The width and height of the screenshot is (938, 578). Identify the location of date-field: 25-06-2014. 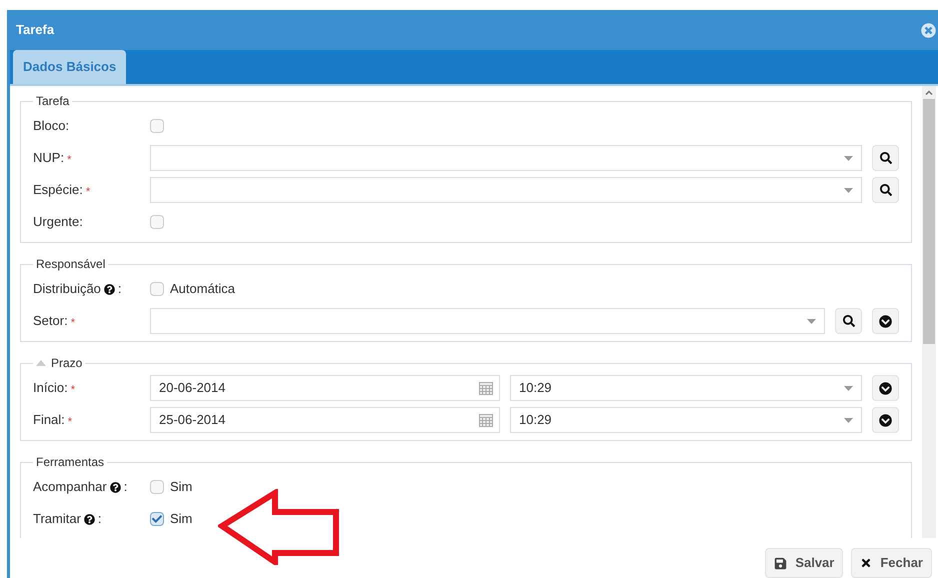
(325, 420).